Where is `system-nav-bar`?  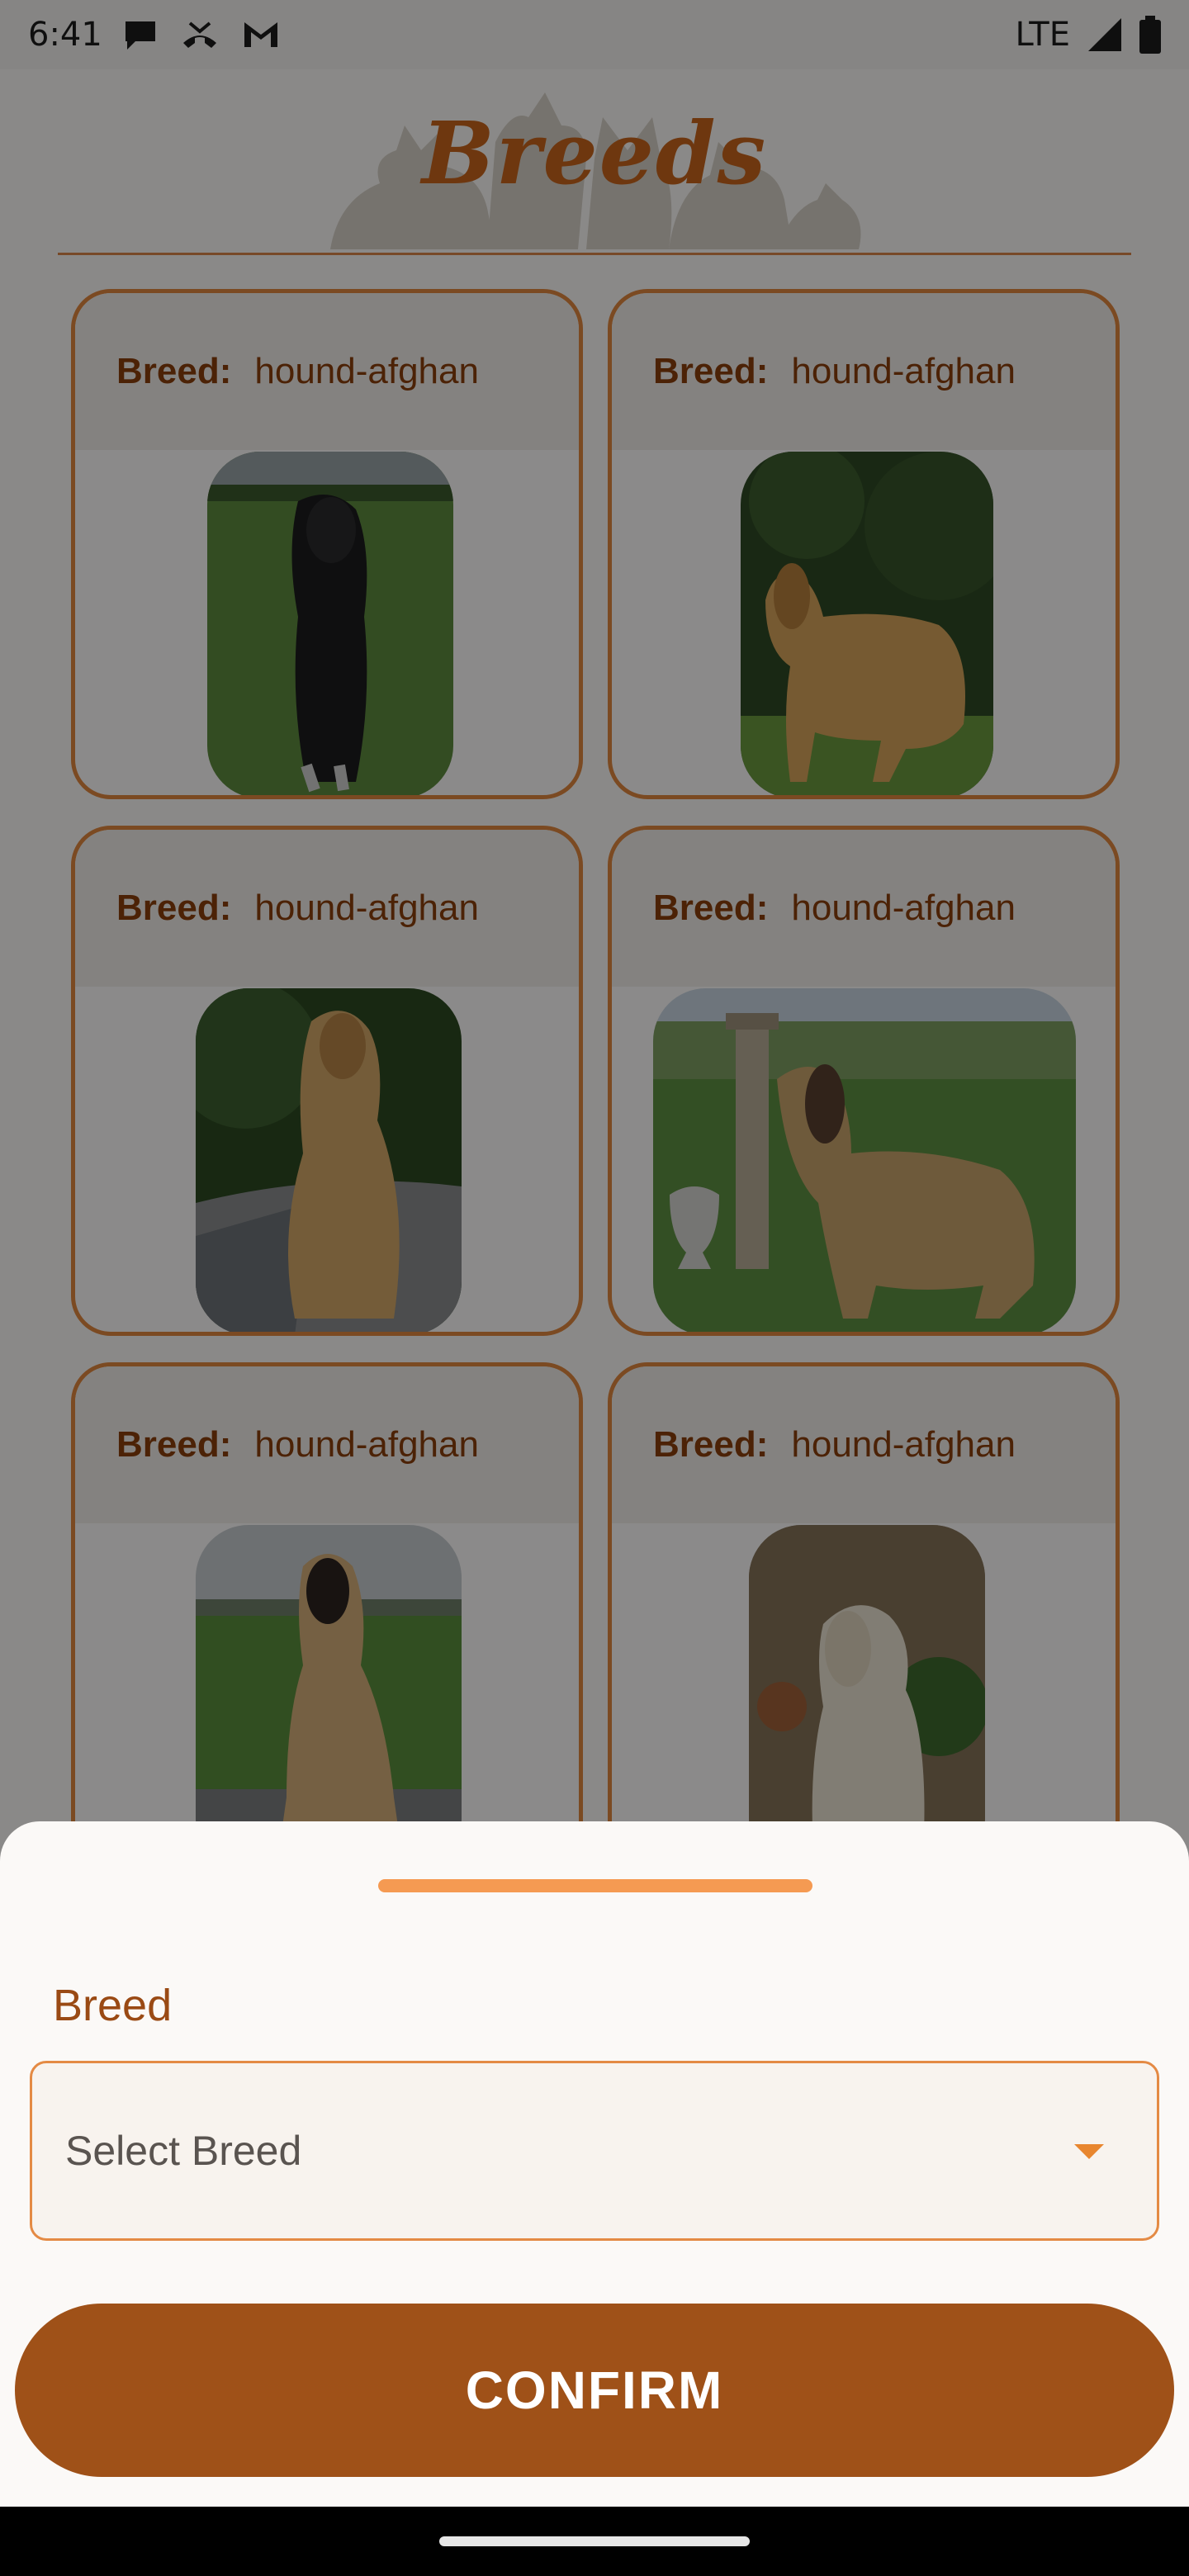 system-nav-bar is located at coordinates (594, 2541).